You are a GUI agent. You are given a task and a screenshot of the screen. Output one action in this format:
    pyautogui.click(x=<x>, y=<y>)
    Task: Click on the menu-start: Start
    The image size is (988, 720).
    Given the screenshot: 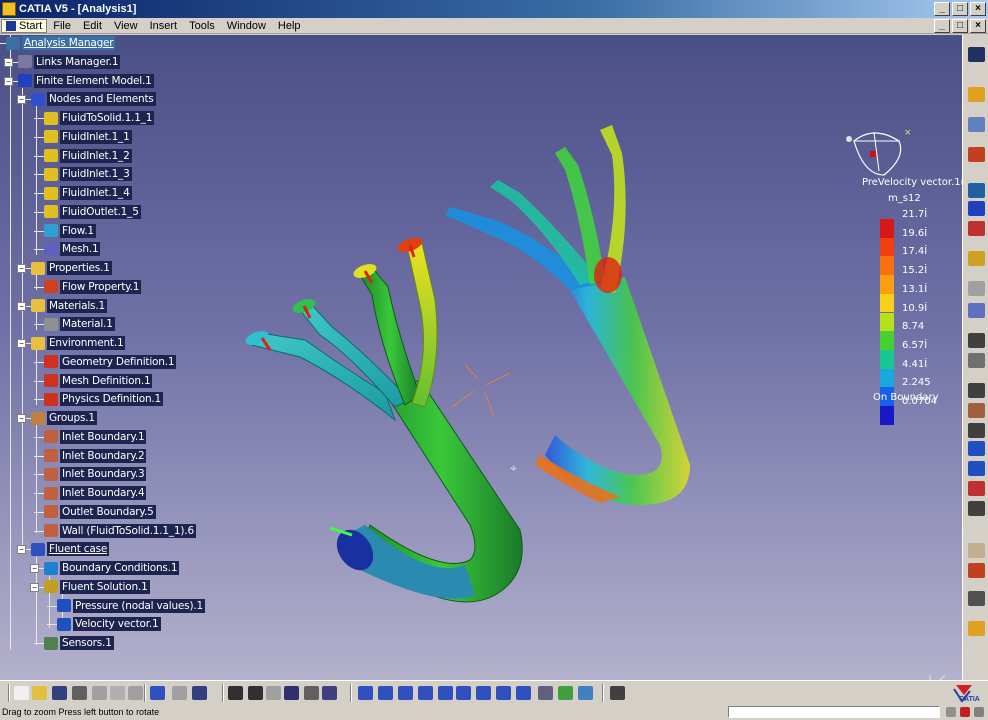 What is the action you would take?
    pyautogui.click(x=24, y=25)
    